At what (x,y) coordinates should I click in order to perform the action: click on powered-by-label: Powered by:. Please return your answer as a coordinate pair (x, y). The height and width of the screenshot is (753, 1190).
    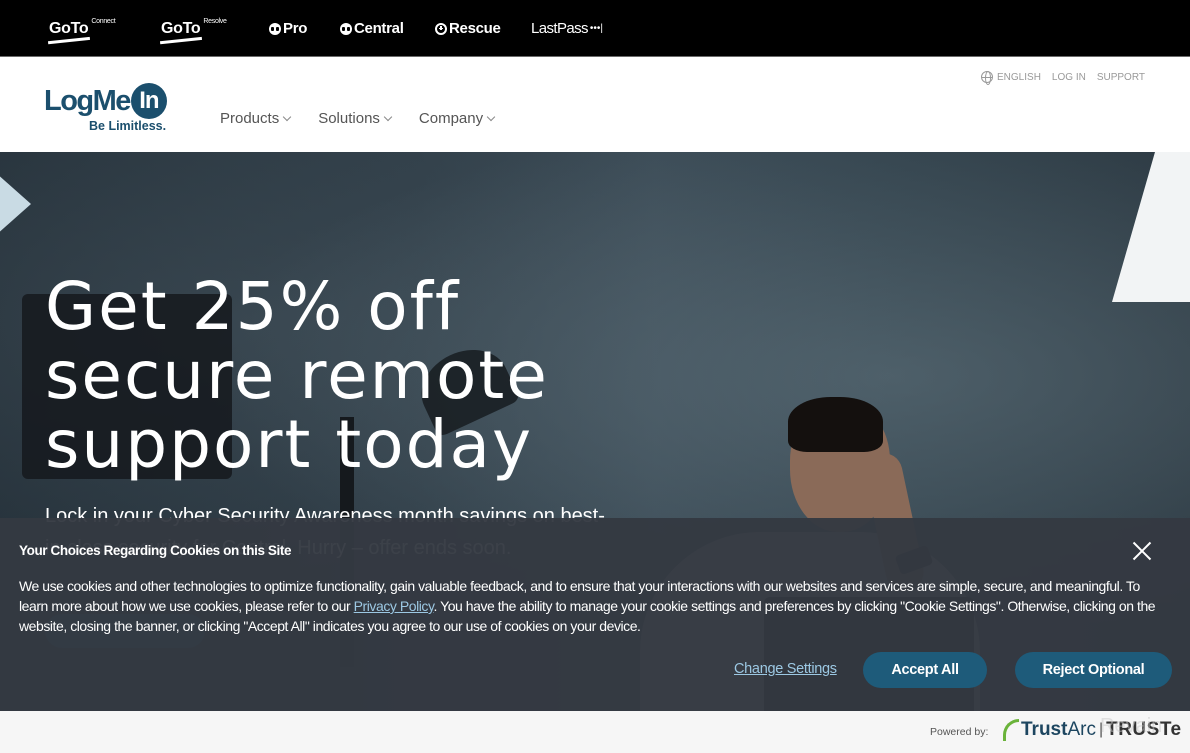
    Looking at the image, I should click on (959, 732).